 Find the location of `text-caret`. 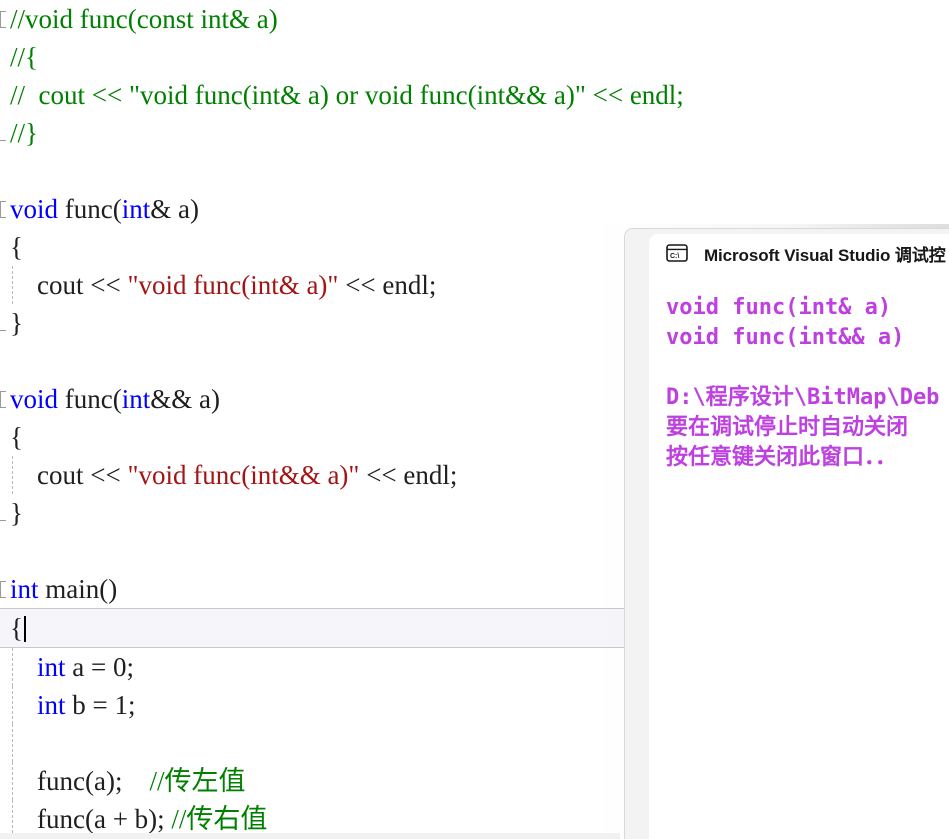

text-caret is located at coordinates (24, 629).